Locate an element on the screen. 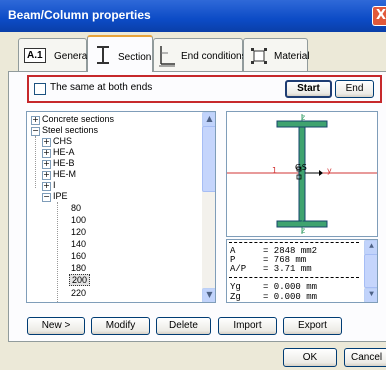 Image resolution: width=386 pixels, height=370 pixels. tree-item-ipe-140: 140 is located at coordinates (78, 244).